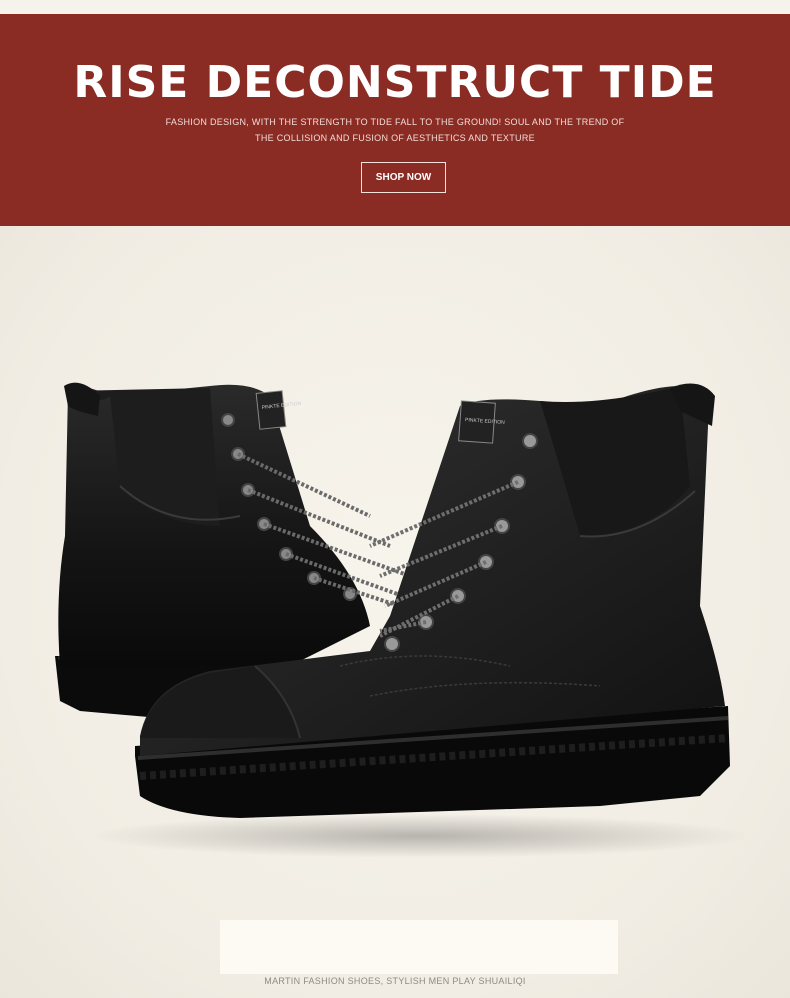 The width and height of the screenshot is (790, 998). What do you see at coordinates (395, 82) in the screenshot?
I see `banner-title: RISE DECONSTRUCT TIDE` at bounding box center [395, 82].